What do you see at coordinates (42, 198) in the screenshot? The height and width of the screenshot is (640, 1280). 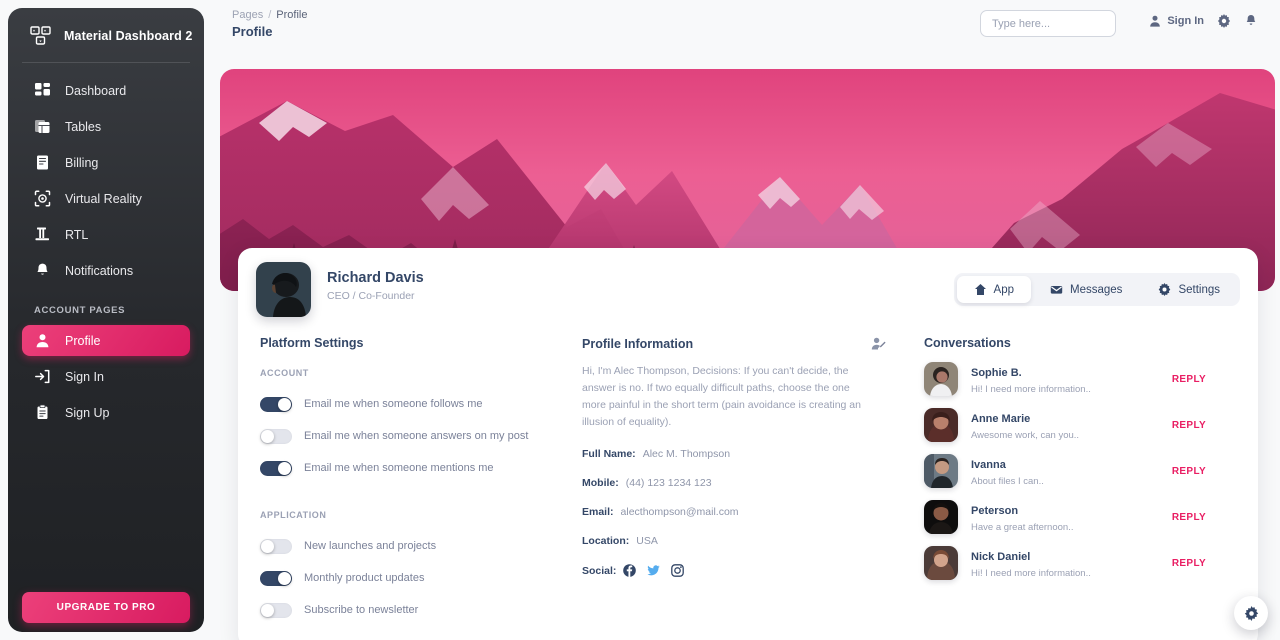 I see `vr-icon` at bounding box center [42, 198].